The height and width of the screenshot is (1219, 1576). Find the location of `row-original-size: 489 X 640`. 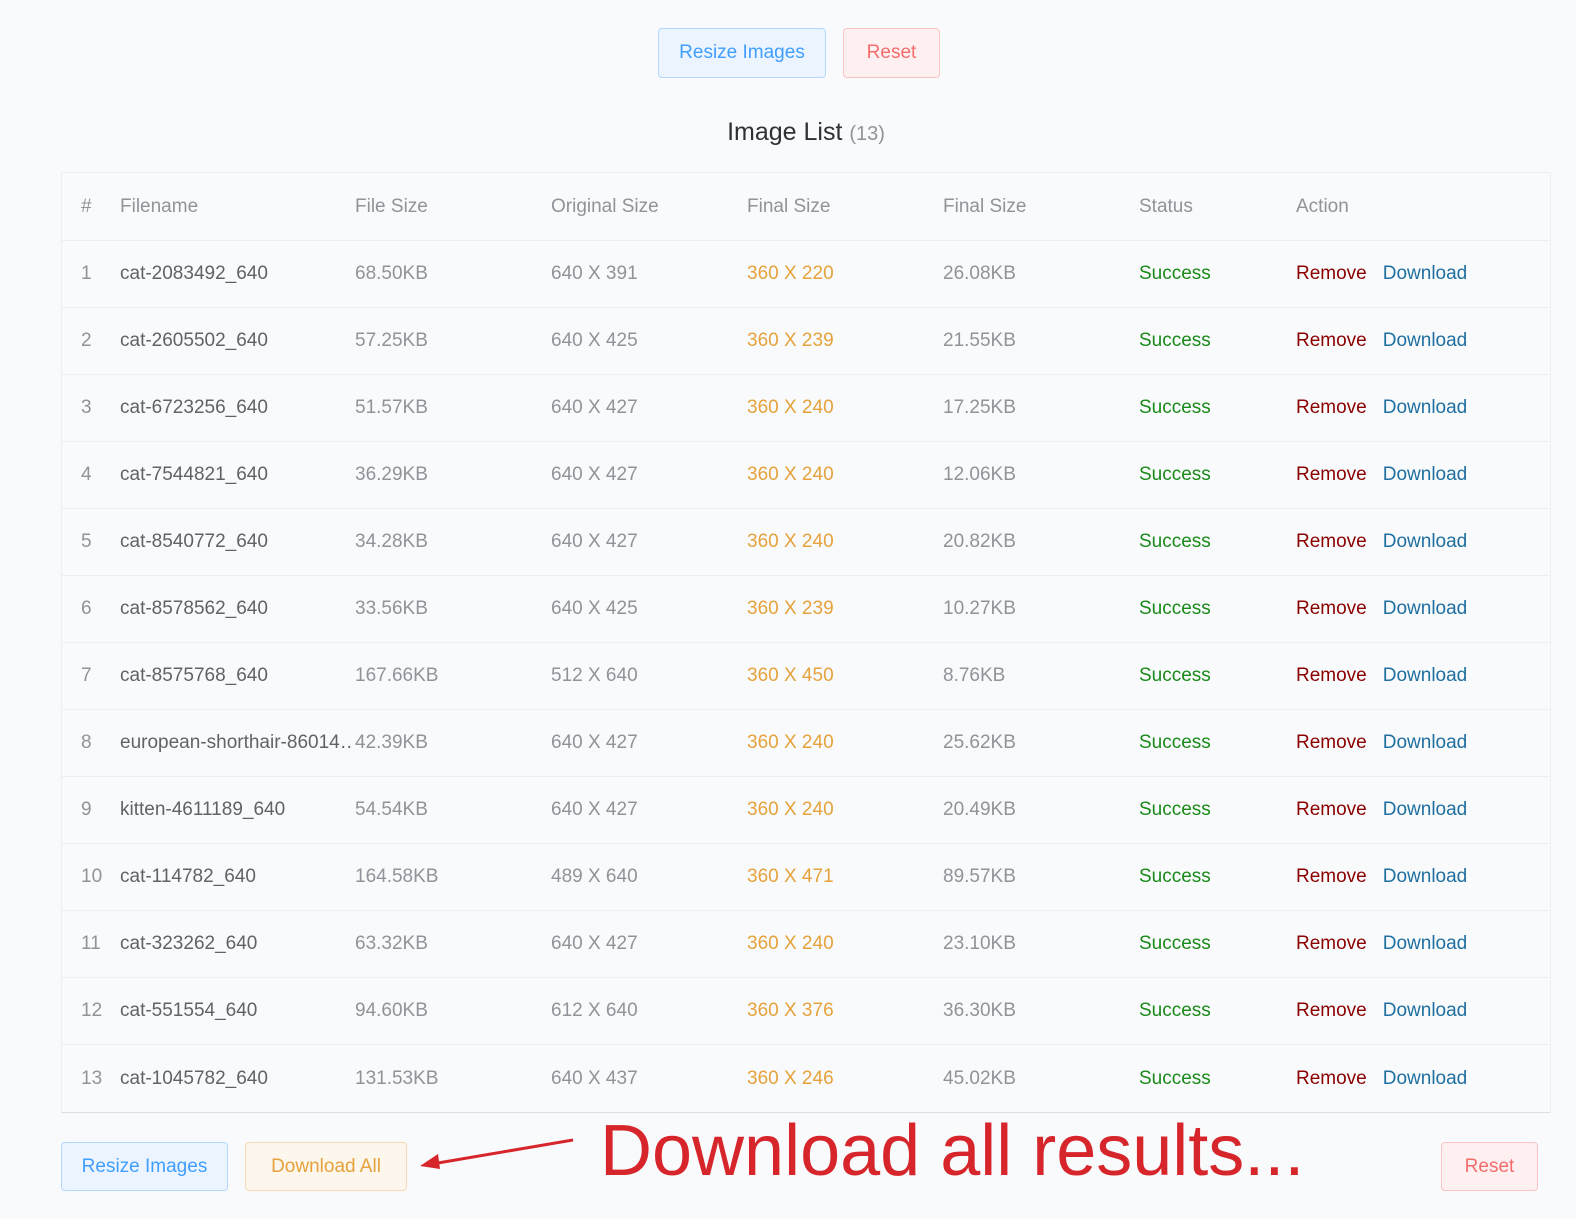

row-original-size: 489 X 640 is located at coordinates (594, 876).